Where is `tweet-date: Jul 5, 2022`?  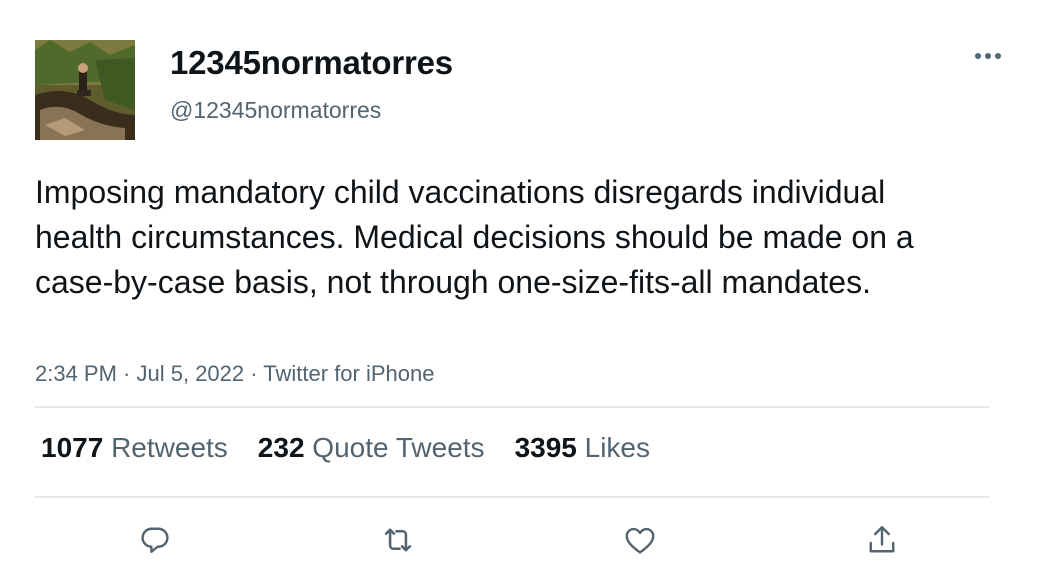 tweet-date: Jul 5, 2022 is located at coordinates (191, 373).